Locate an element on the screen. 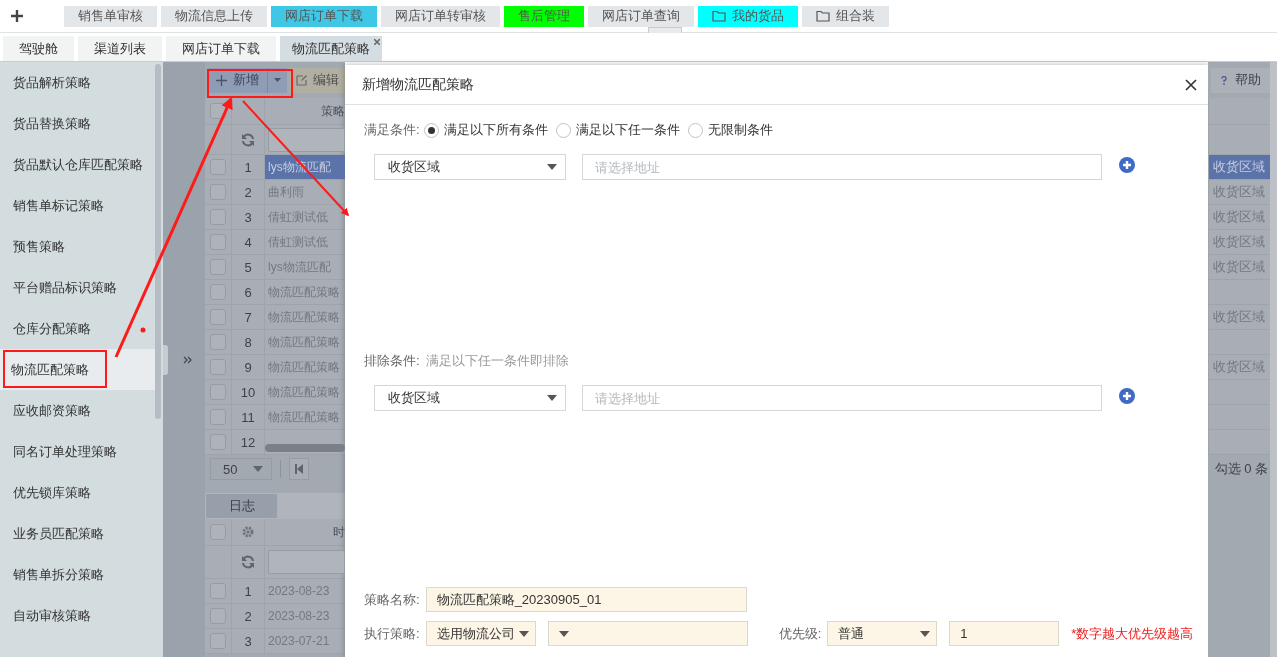 Image resolution: width=1277 pixels, height=657 pixels. radio-option: 无限制条件 is located at coordinates (730, 130).